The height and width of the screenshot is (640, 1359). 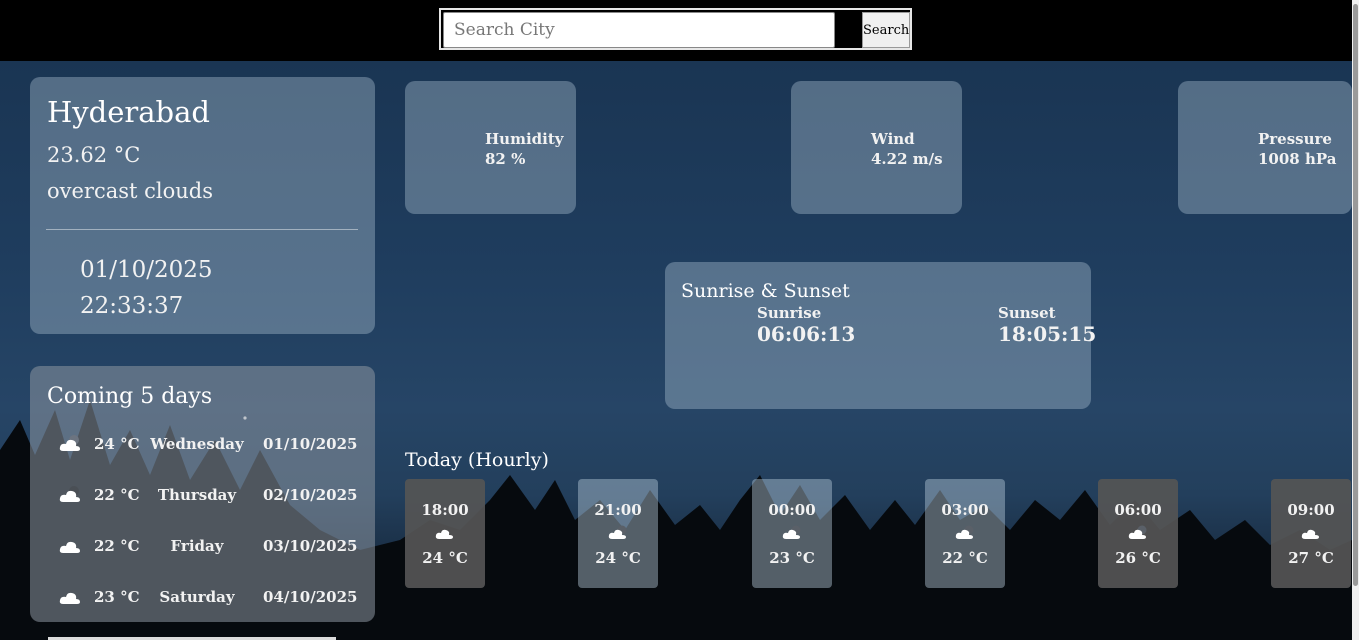 What do you see at coordinates (202, 445) in the screenshot?
I see `forecast-row: 24 °C Wednesday 01/10/2025` at bounding box center [202, 445].